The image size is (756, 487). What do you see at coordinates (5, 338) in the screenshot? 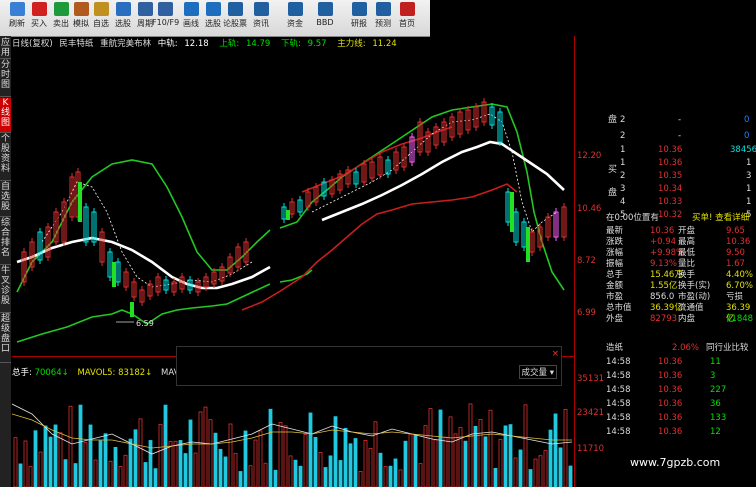
I see `left-tab-7: 超级盘口` at bounding box center [5, 338].